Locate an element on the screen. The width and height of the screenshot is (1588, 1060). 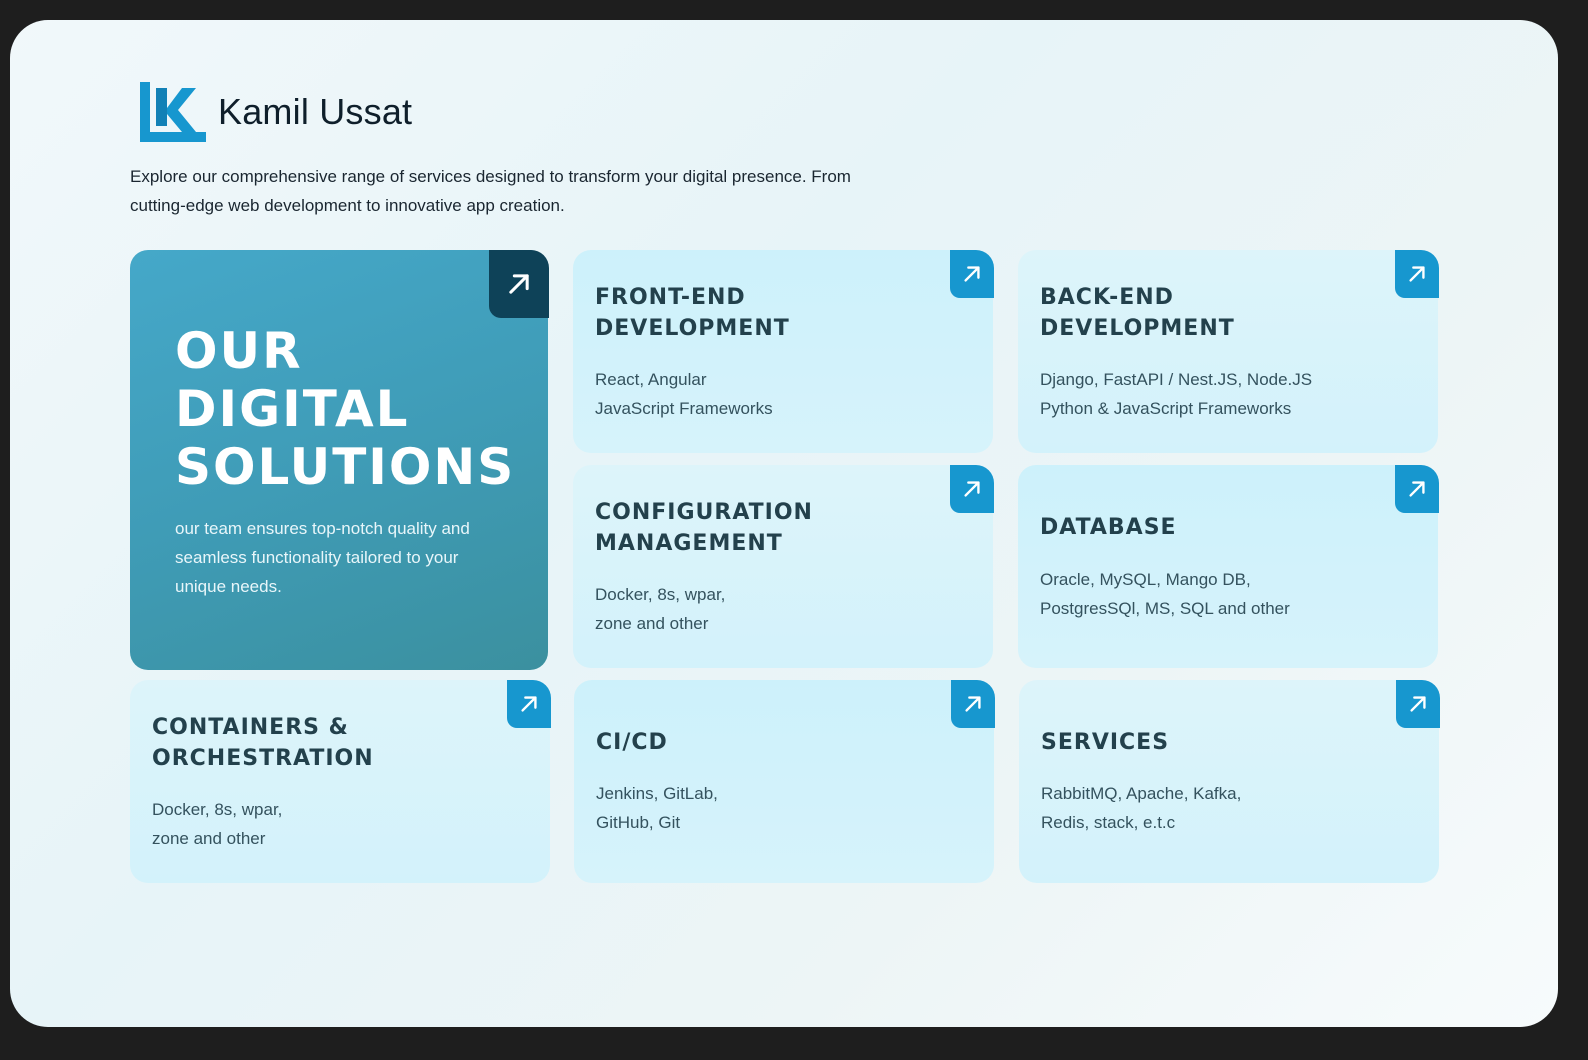
card-title: CI/CD is located at coordinates (632, 742).